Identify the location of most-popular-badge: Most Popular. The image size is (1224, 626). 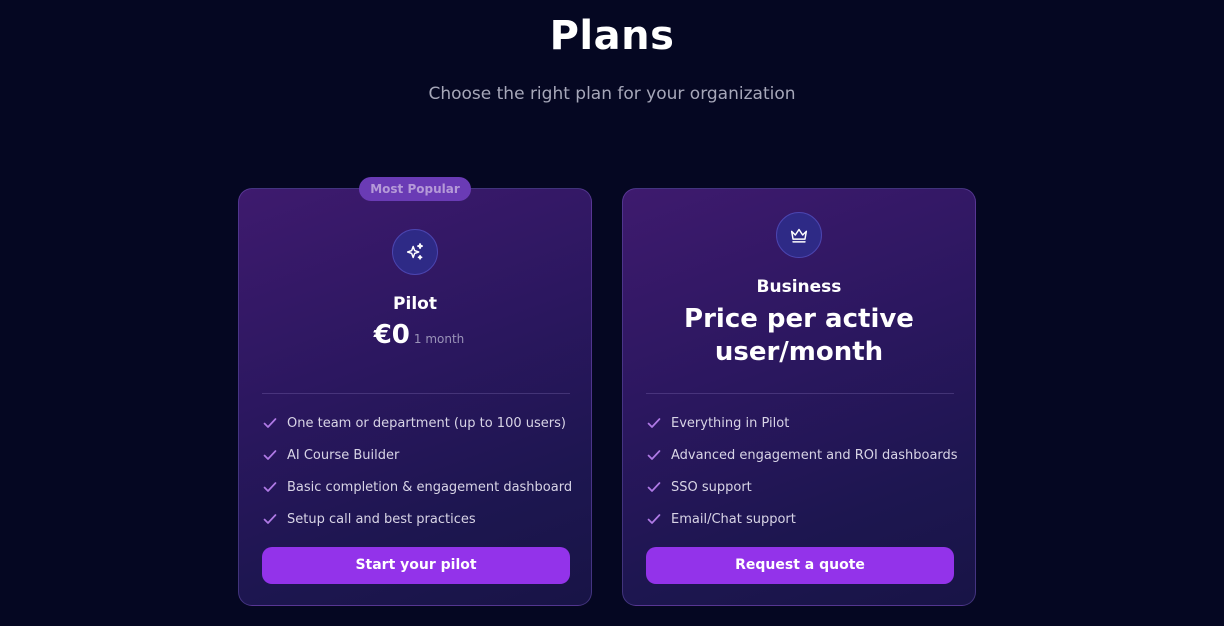
(415, 189).